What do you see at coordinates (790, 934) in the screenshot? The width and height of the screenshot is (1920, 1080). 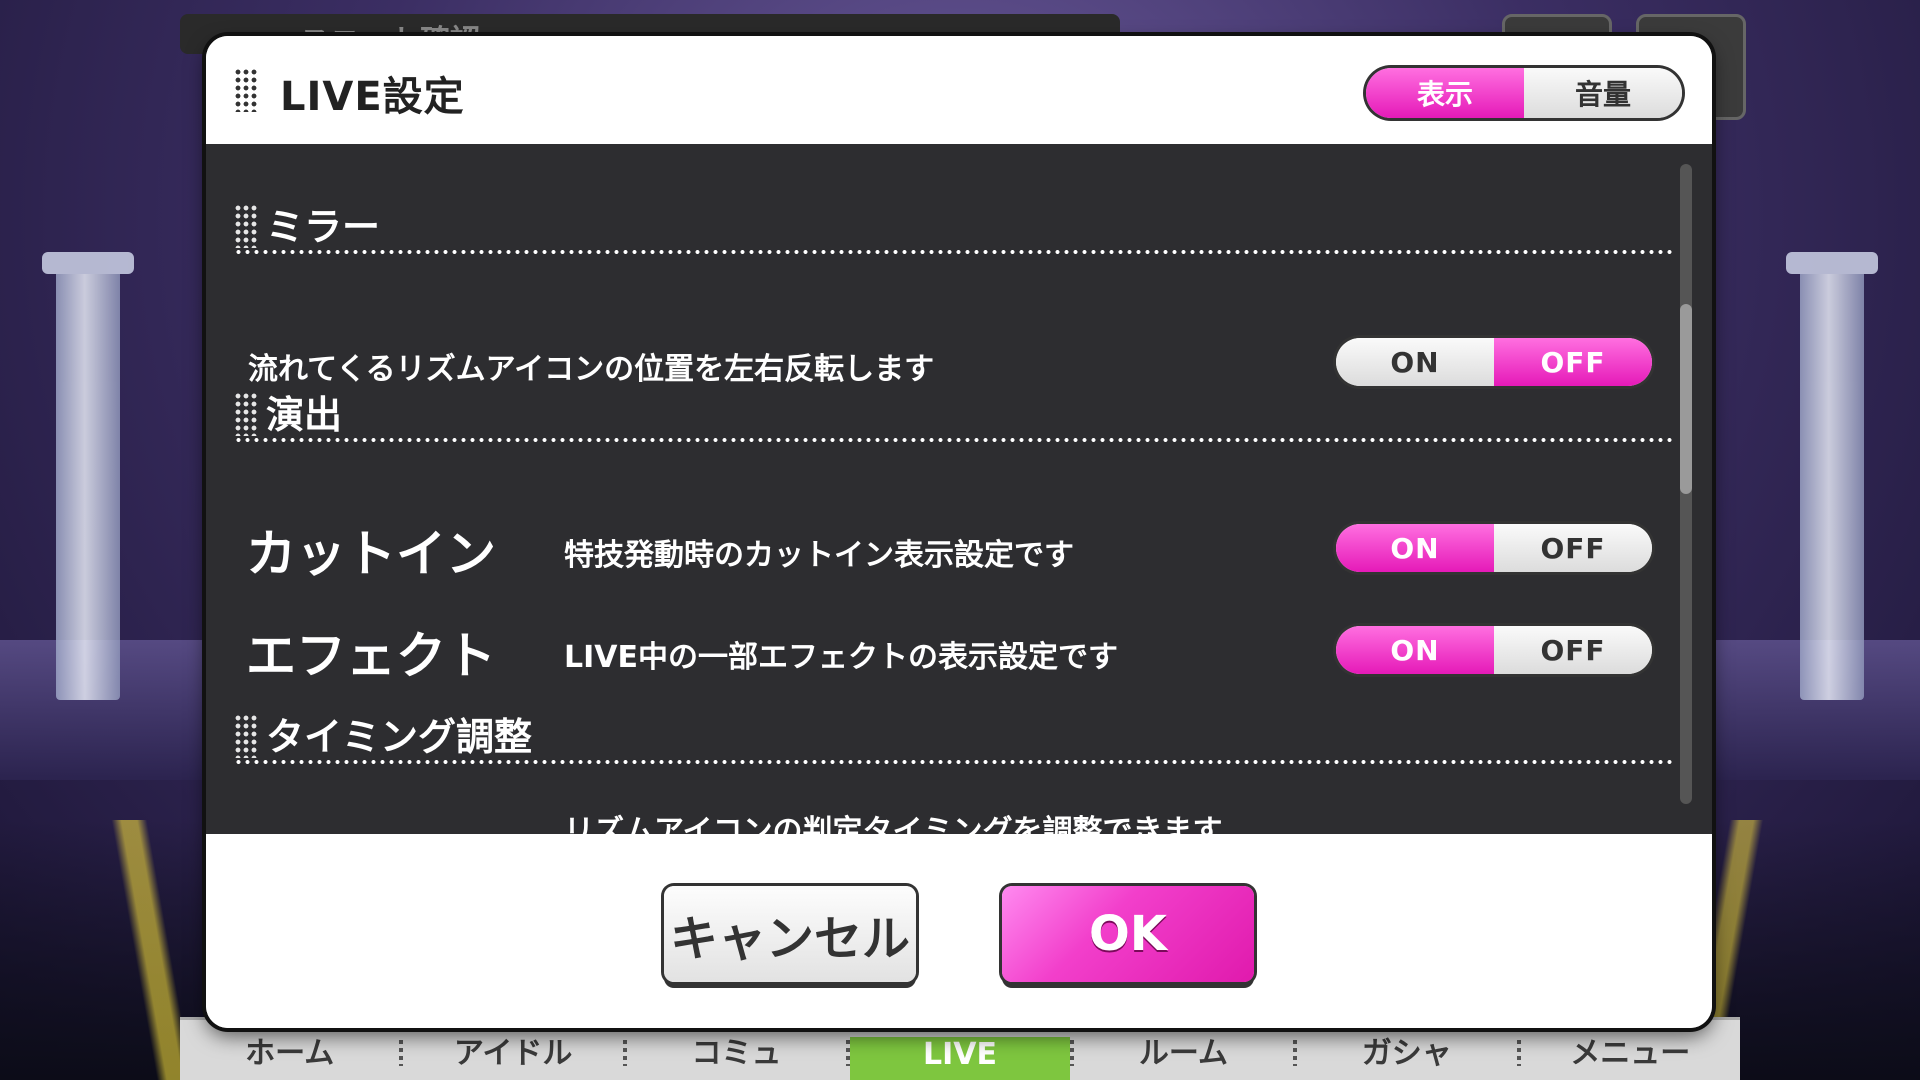 I see `cancel-button: キャンセル` at bounding box center [790, 934].